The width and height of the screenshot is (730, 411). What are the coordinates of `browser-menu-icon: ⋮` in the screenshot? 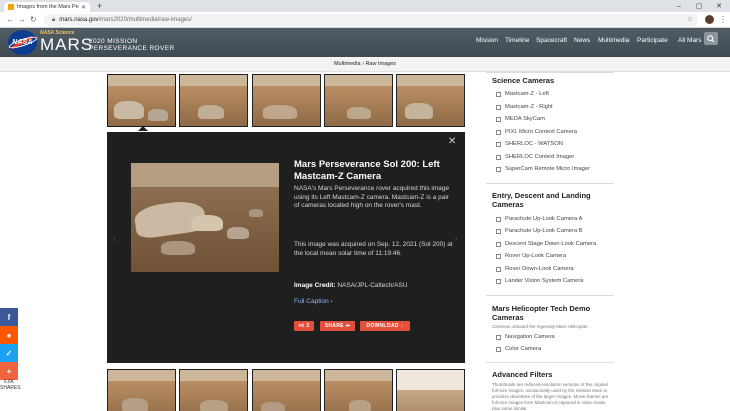 It's located at (723, 19).